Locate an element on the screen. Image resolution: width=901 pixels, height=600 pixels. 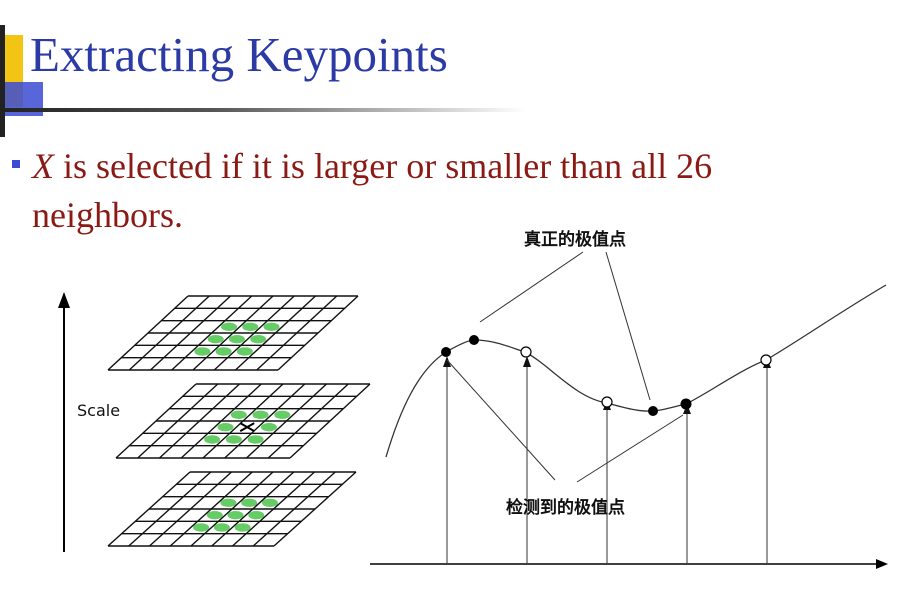
grid-layer-middle is located at coordinates (243, 421).